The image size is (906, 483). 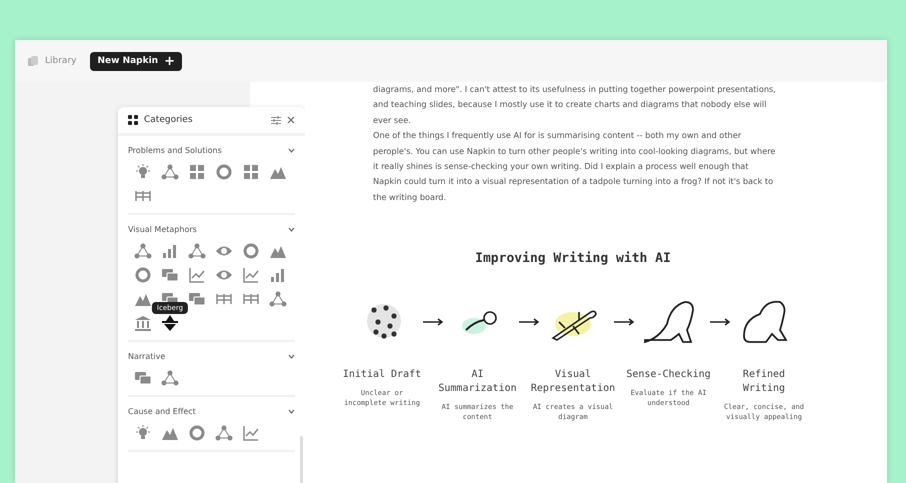 What do you see at coordinates (477, 382) in the screenshot?
I see `step-title: AI Summarization` at bounding box center [477, 382].